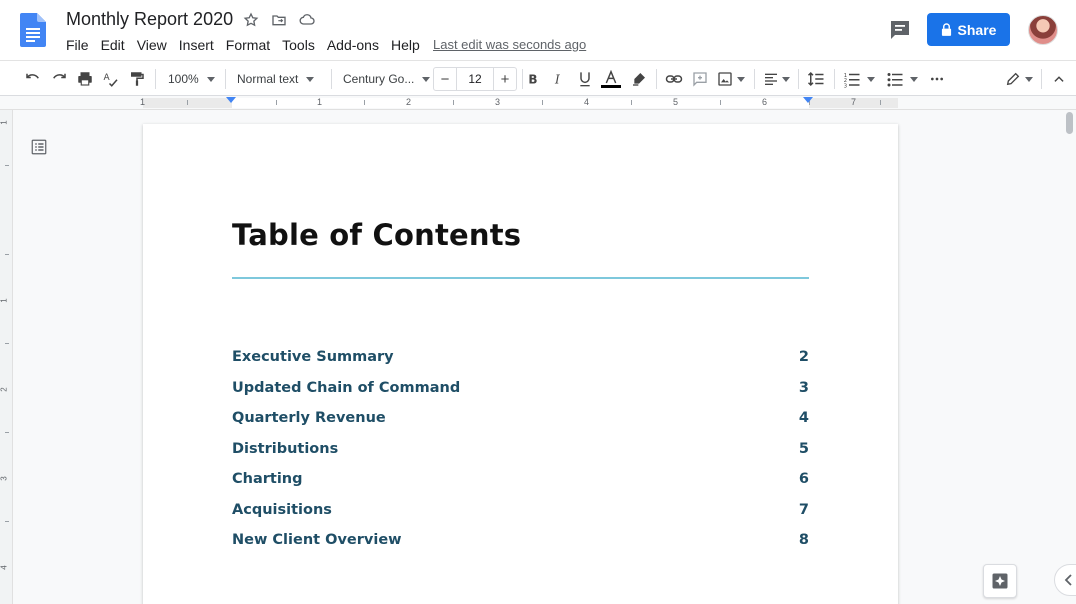 This screenshot has width=1076, height=604. I want to click on menu-edit: Edit, so click(113, 45).